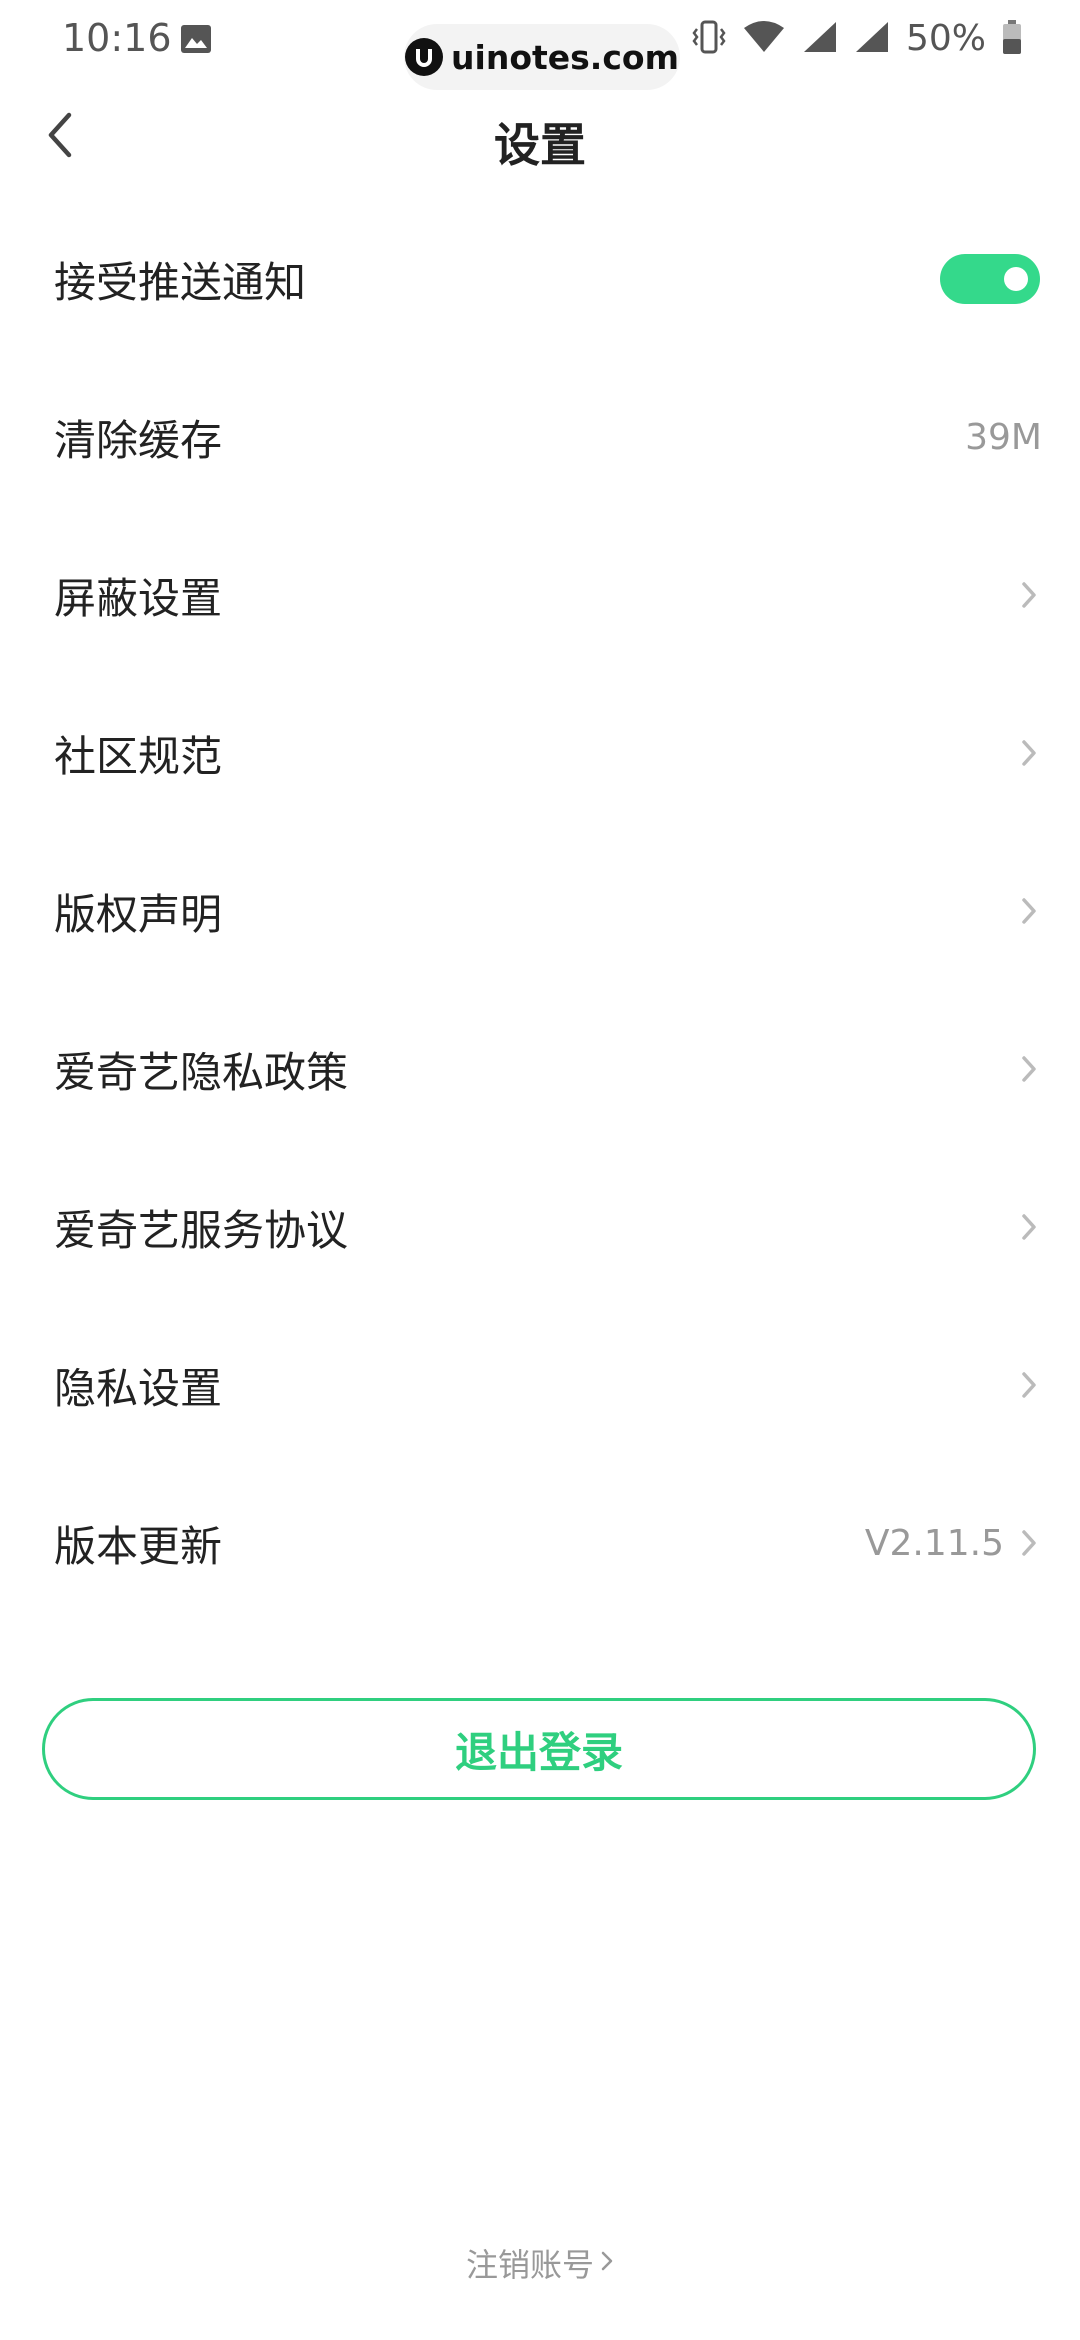 The width and height of the screenshot is (1080, 2340). Describe the element at coordinates (764, 39) in the screenshot. I see `wifi-icon` at that location.